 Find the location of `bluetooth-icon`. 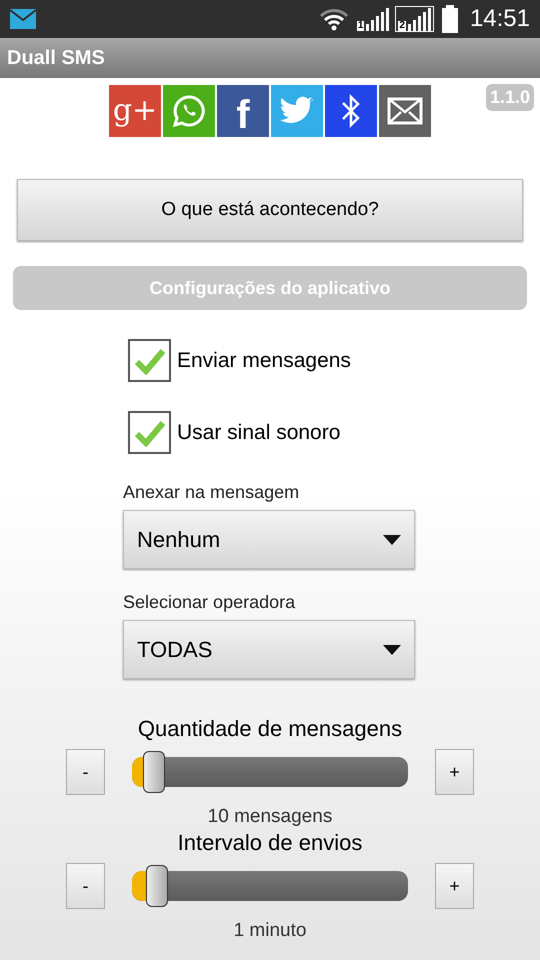

bluetooth-icon is located at coordinates (351, 111).